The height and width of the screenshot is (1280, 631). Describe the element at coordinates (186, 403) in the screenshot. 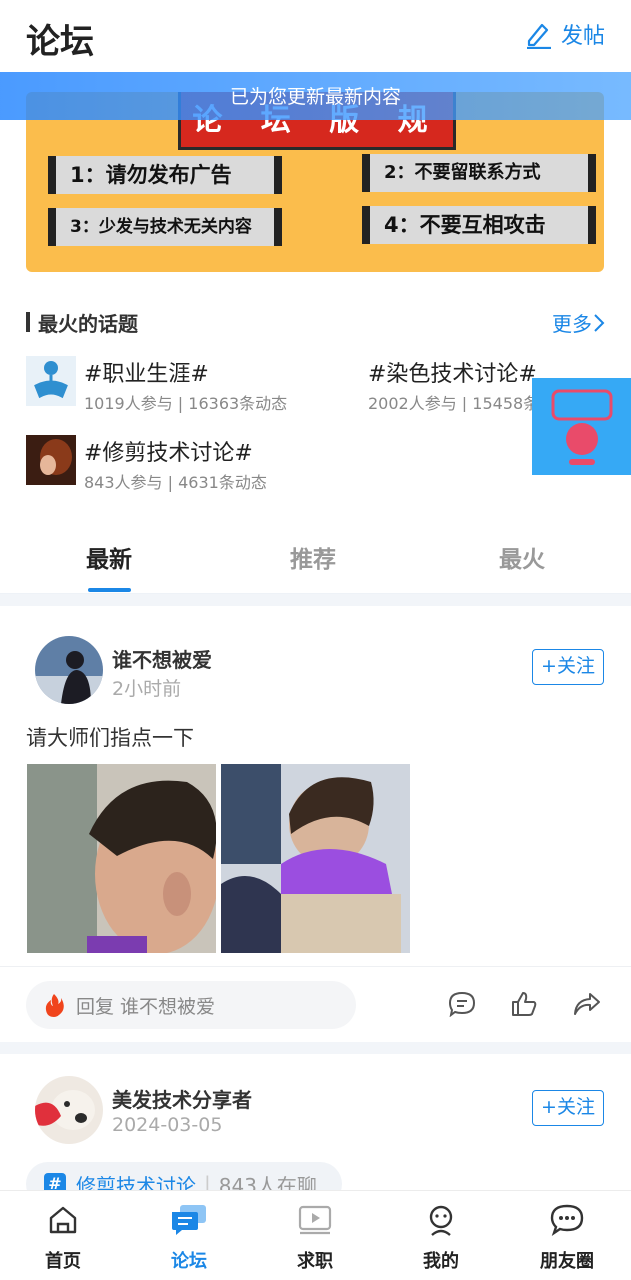

I see `topic-stats: 1019人参与 | 16363条动态` at that location.